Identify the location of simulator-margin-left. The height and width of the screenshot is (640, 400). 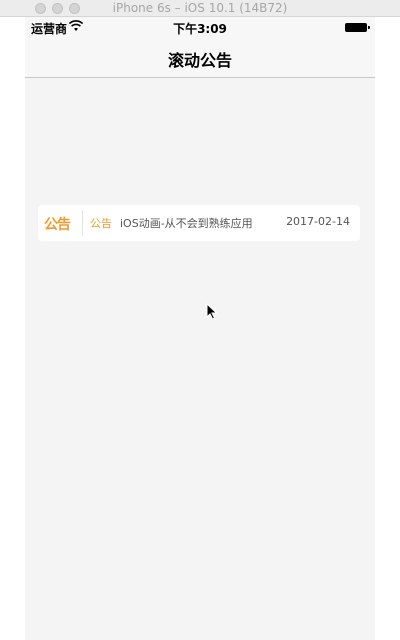
(12, 328).